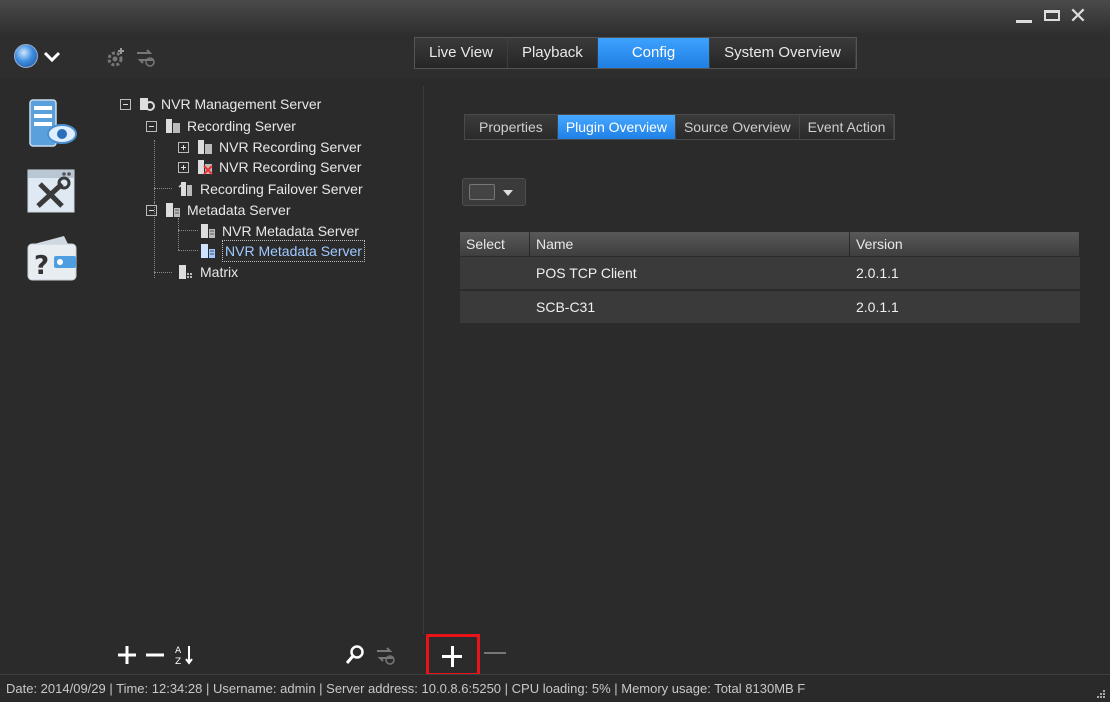  What do you see at coordinates (241, 104) in the screenshot?
I see `tree-node-label: NVR Management Server` at bounding box center [241, 104].